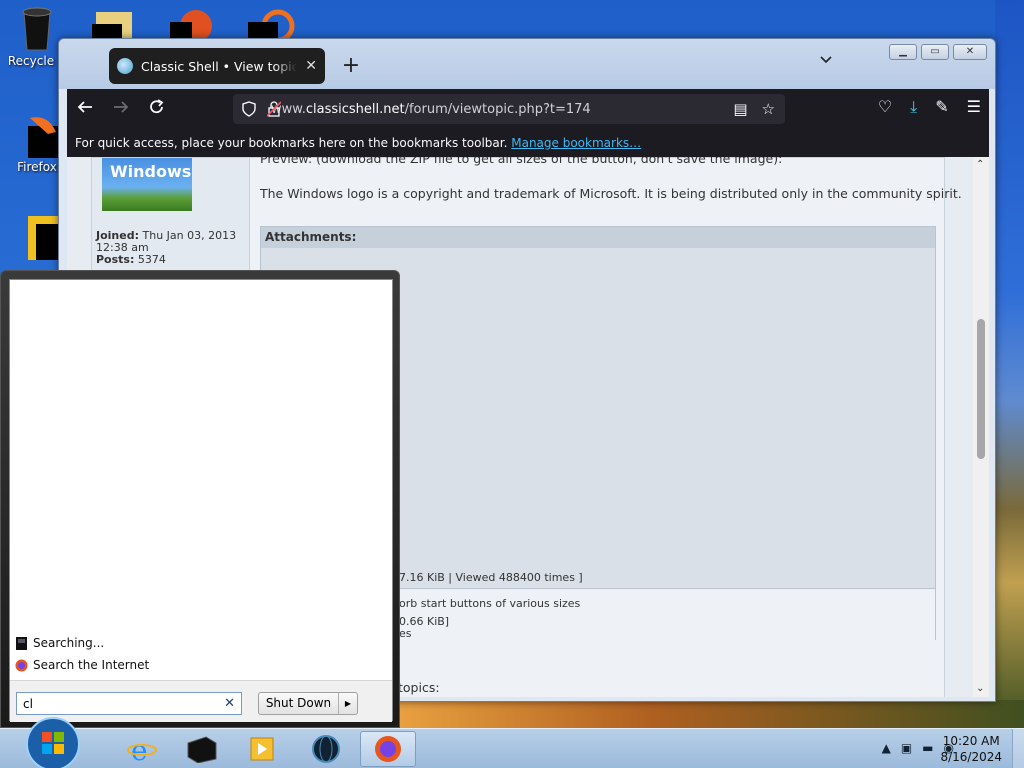  What do you see at coordinates (981, 389) in the screenshot?
I see `scrollbar-thumb` at bounding box center [981, 389].